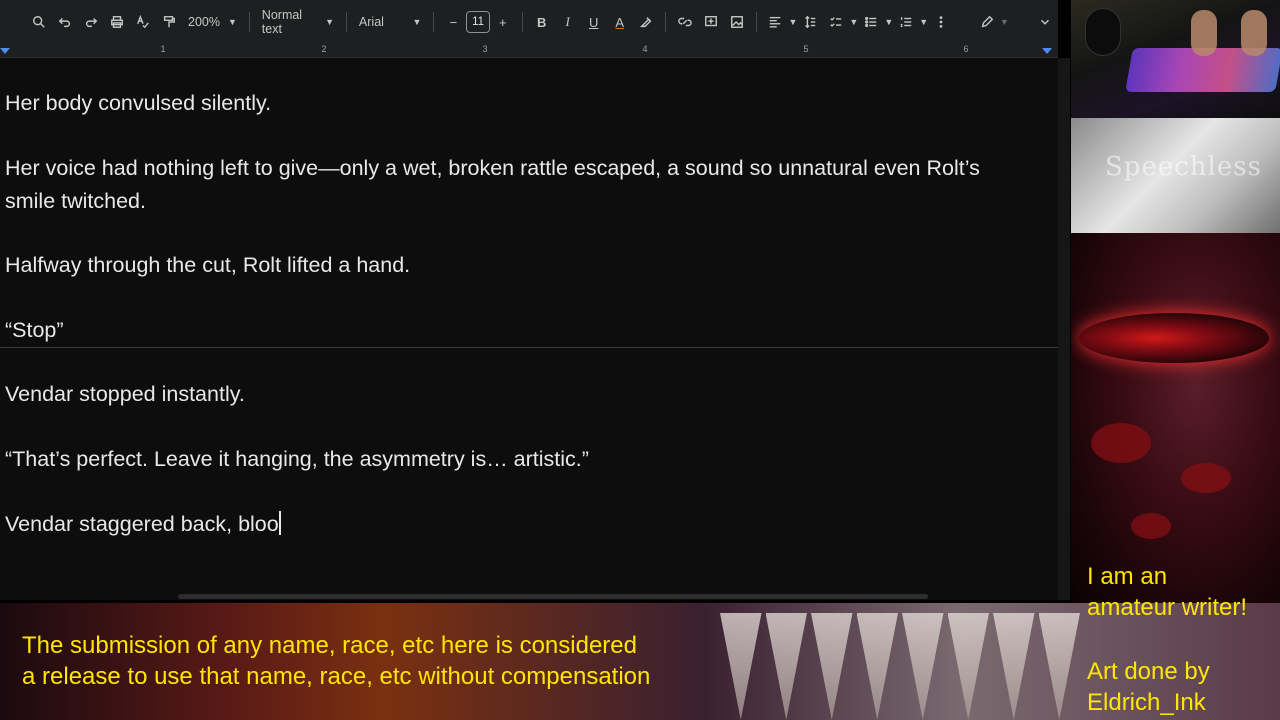 This screenshot has height=720, width=1280. I want to click on bulleted-list-icon, so click(871, 22).